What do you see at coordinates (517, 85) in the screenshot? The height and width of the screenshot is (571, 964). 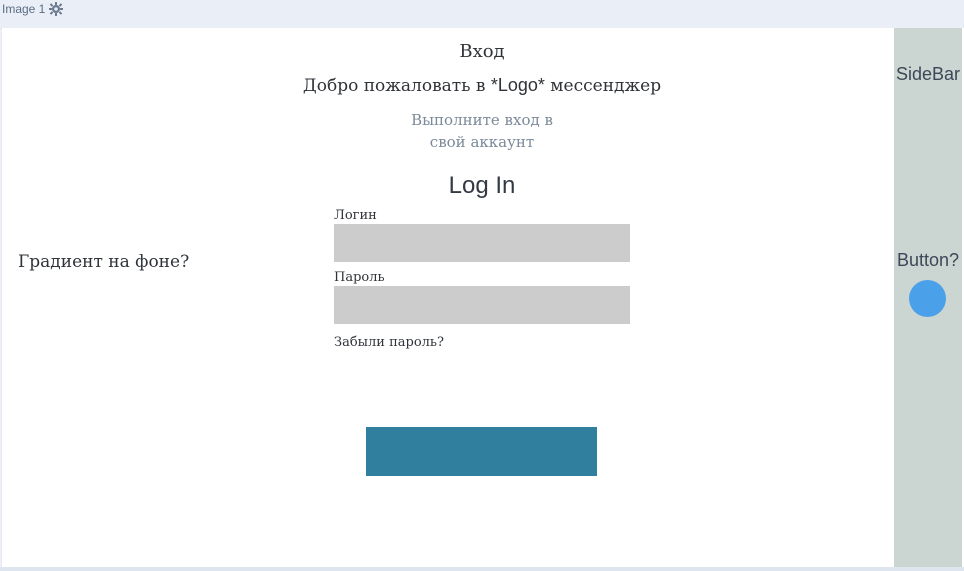 I see `logo-placeholder: *Logo*` at bounding box center [517, 85].